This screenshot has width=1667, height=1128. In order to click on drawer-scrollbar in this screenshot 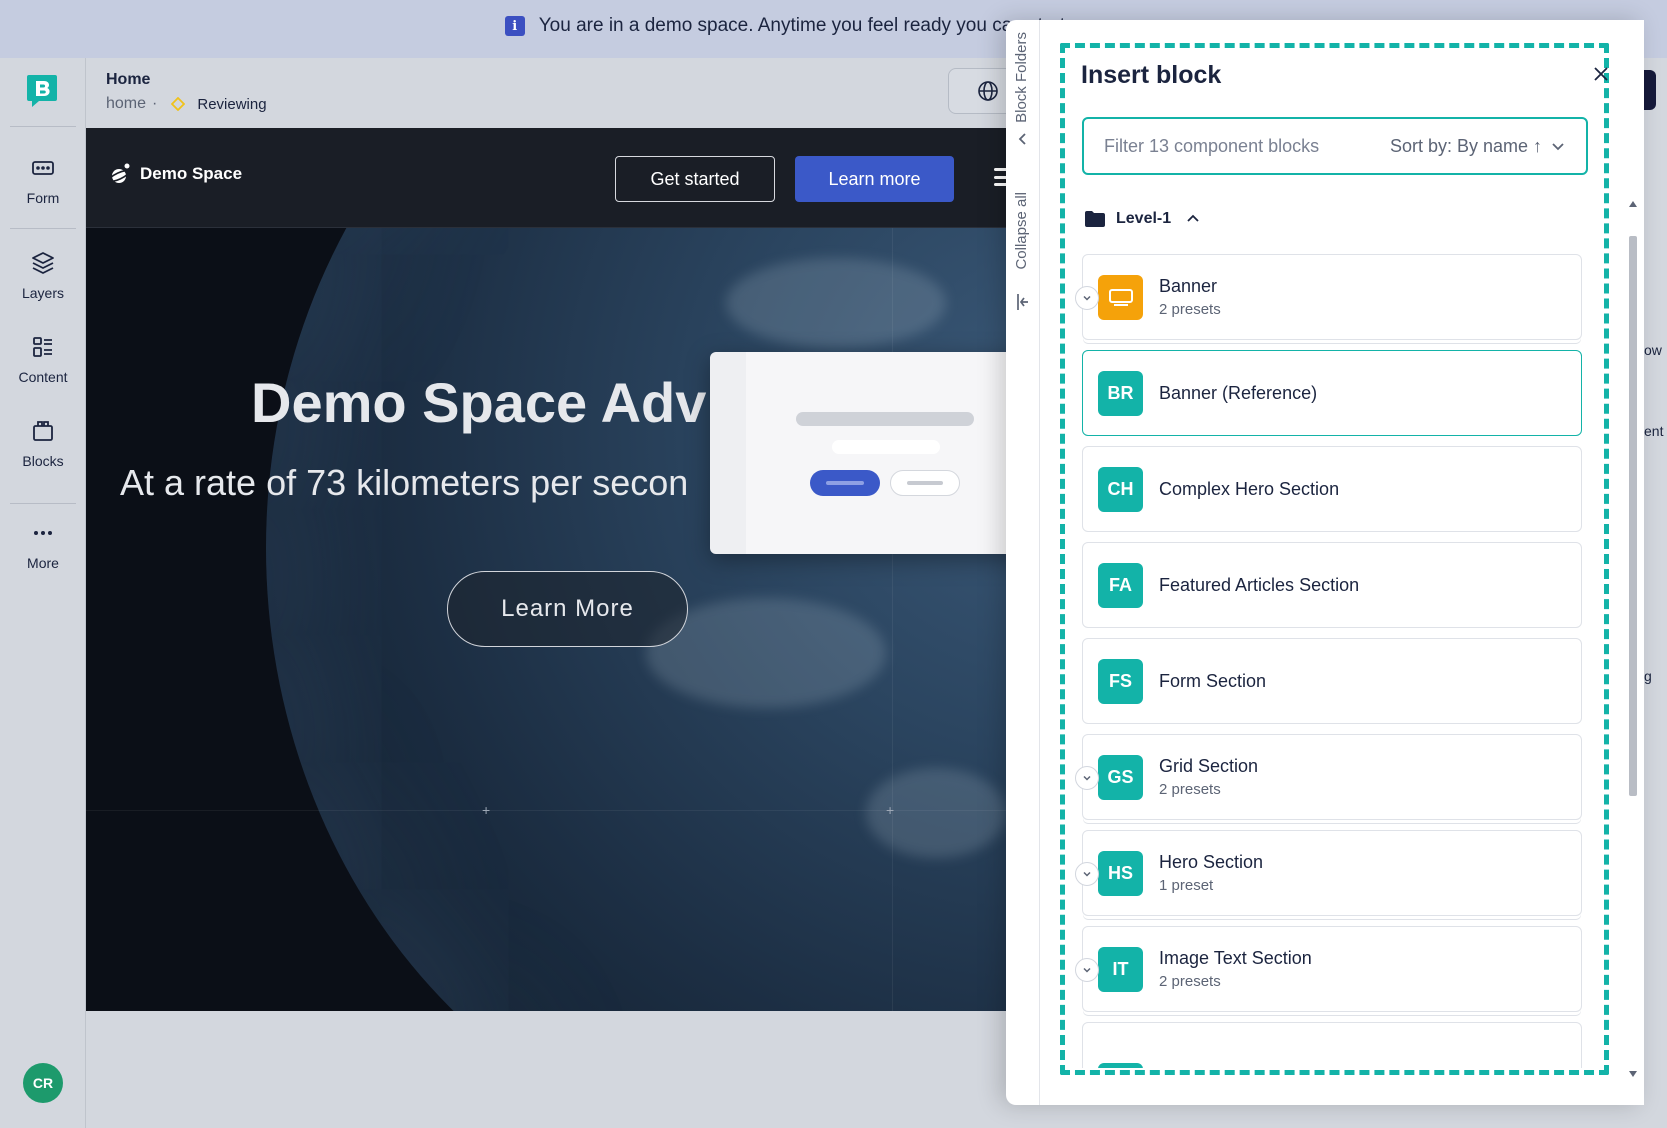, I will do `click(1633, 640)`.